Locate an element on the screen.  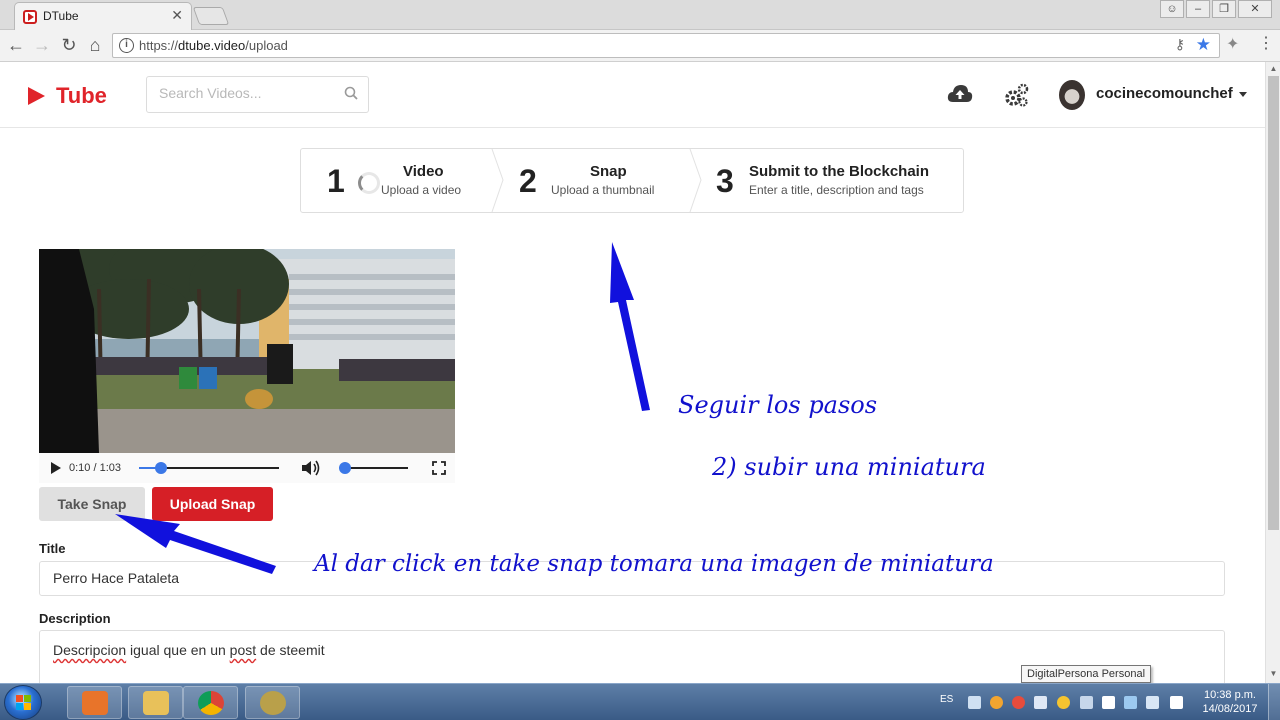
step-subtitle: Upload a thumbnail is located at coordinates (603, 190).